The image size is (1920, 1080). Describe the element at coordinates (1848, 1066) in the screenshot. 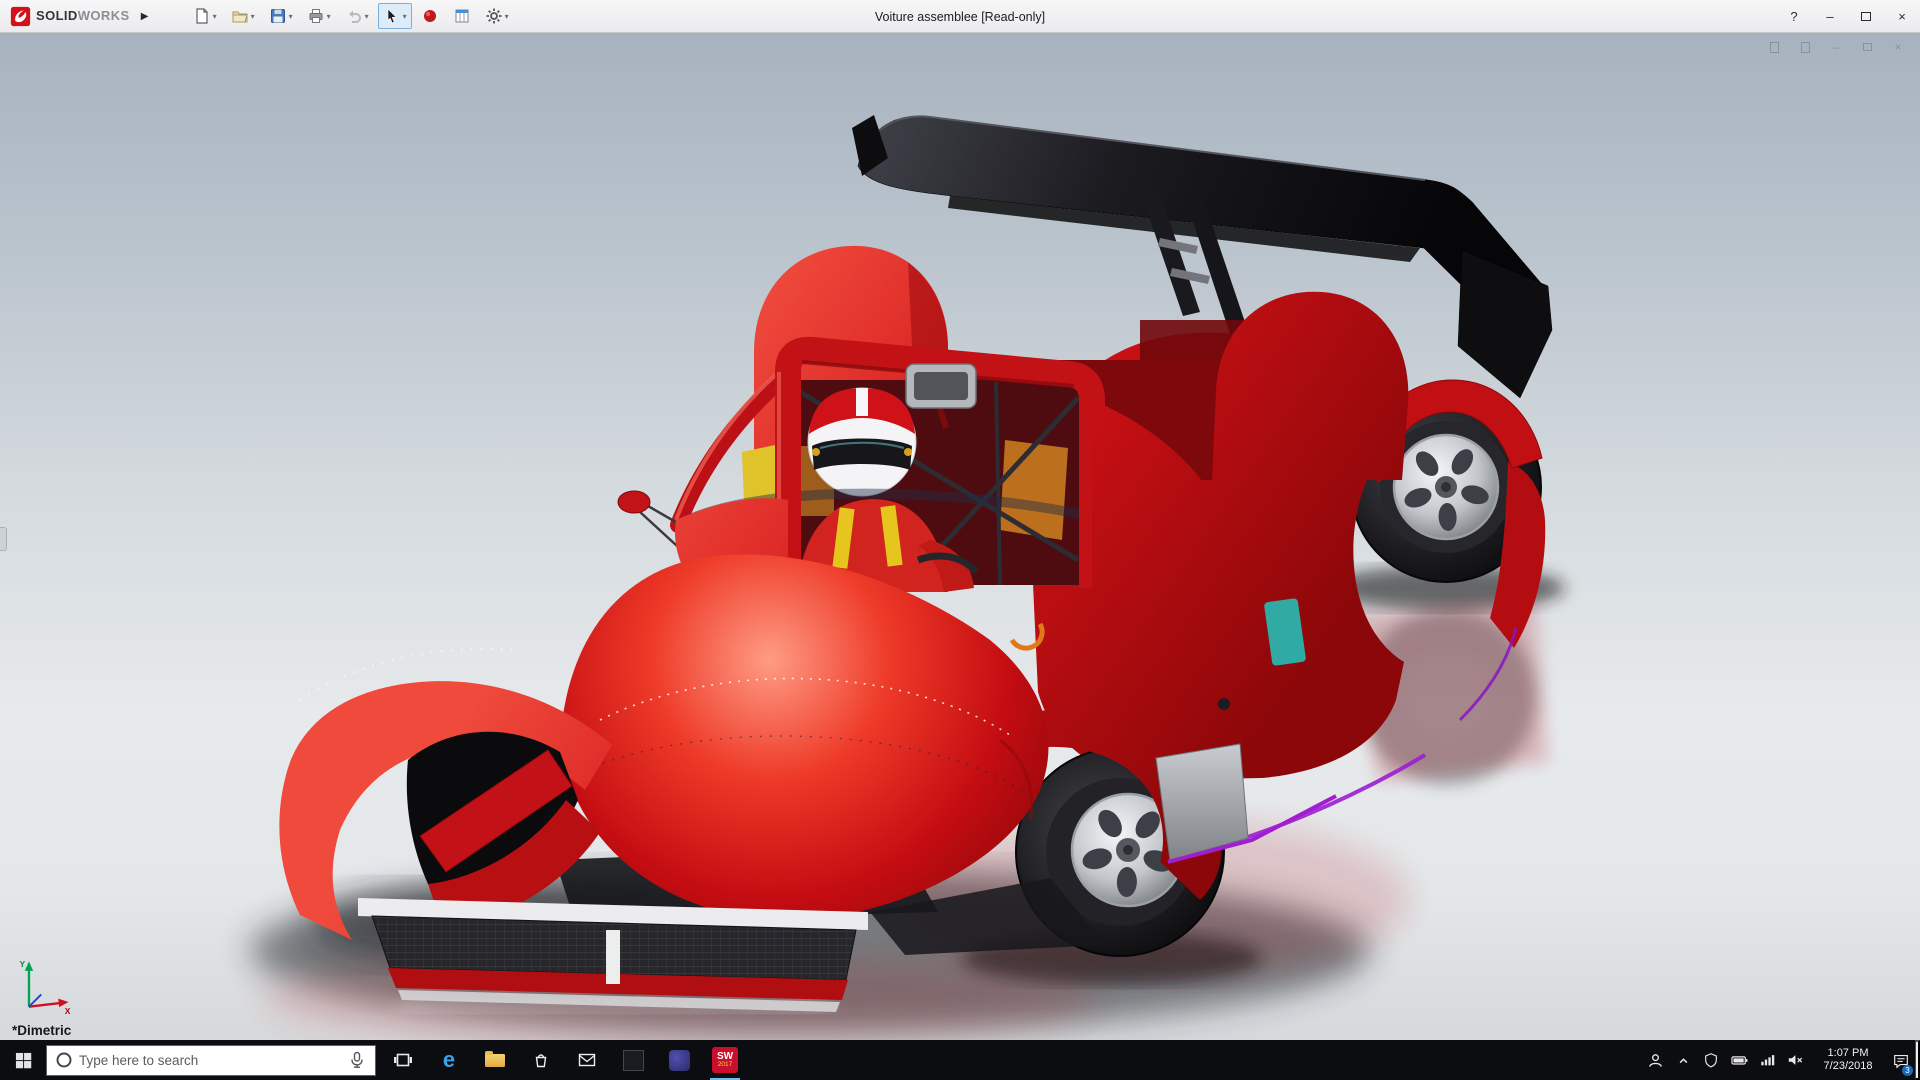

I see `clock-date: 7/23/2018` at that location.